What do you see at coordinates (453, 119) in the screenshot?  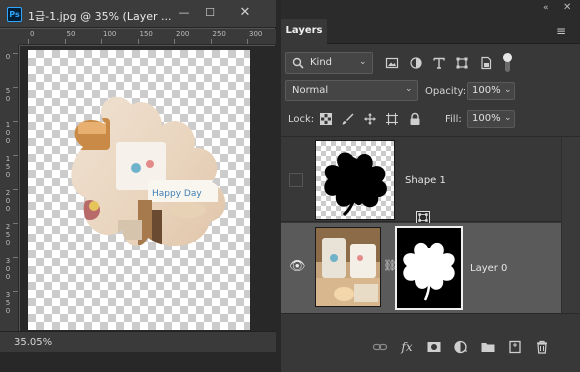 I see `fill-label: Fill:` at bounding box center [453, 119].